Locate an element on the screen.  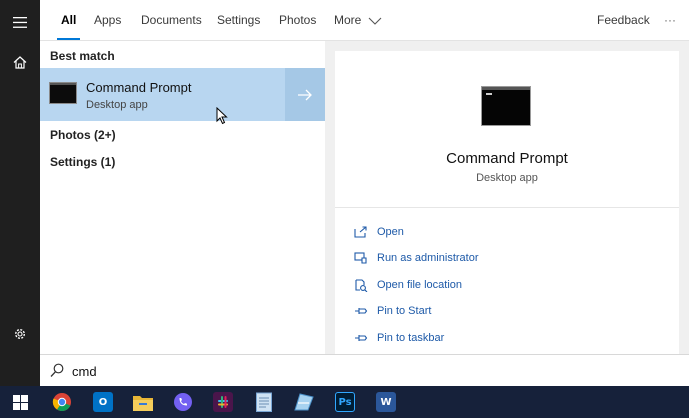
left-rail is located at coordinates (20, 193).